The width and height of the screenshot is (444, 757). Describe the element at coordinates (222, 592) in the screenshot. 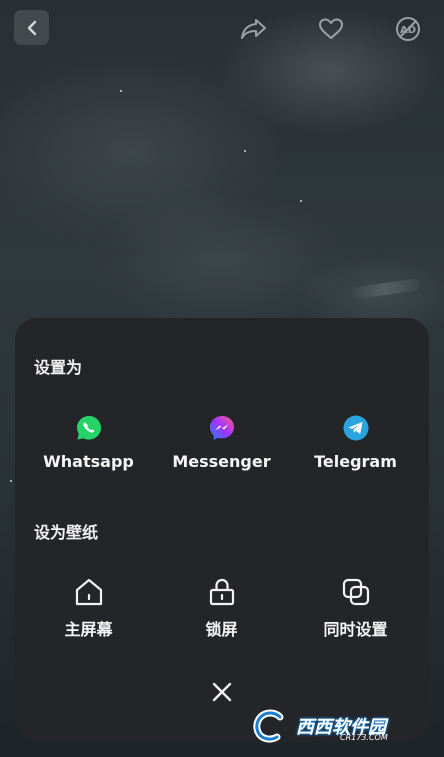

I see `lock-icon` at that location.